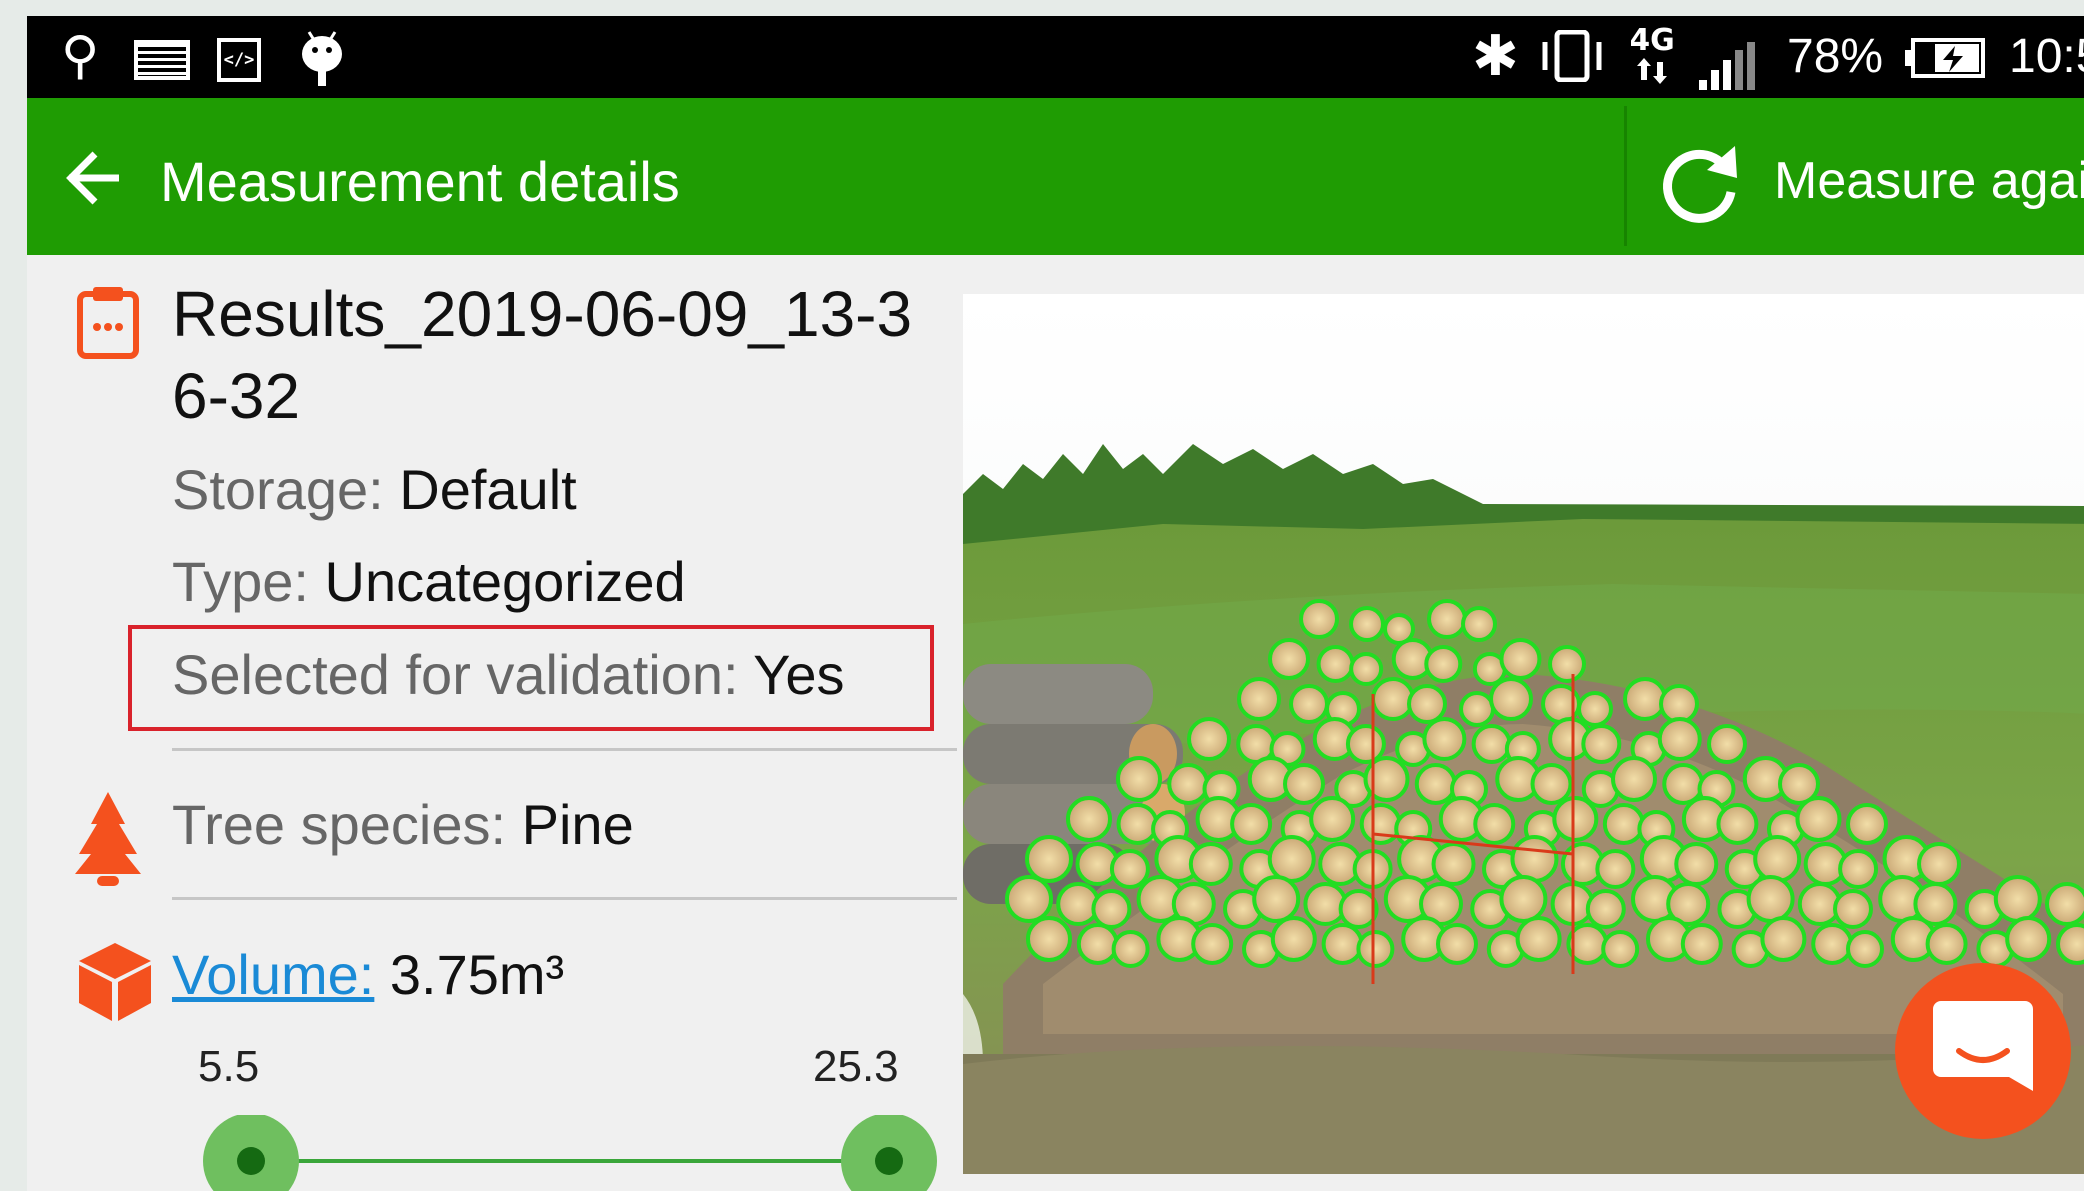 The height and width of the screenshot is (1191, 2084). I want to click on signal-icon, so click(1727, 66).